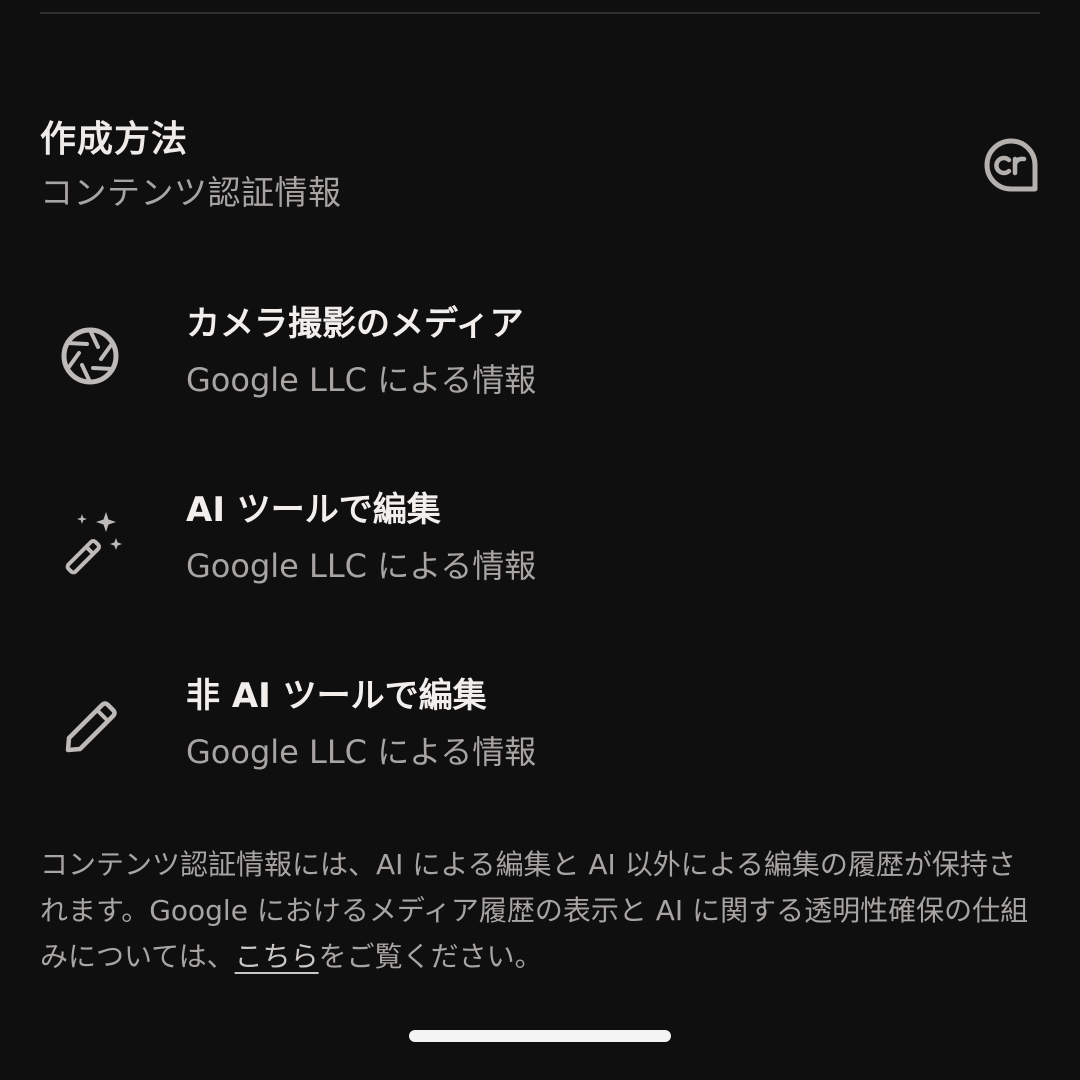  Describe the element at coordinates (90, 728) in the screenshot. I see `pencil-icon` at that location.